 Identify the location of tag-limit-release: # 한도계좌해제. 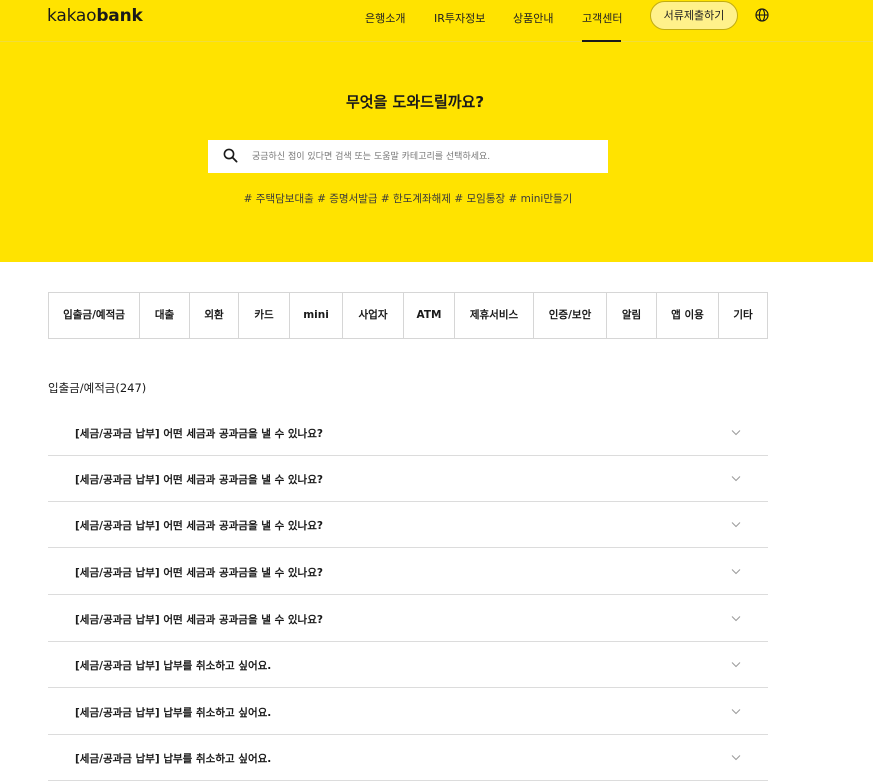
(416, 199).